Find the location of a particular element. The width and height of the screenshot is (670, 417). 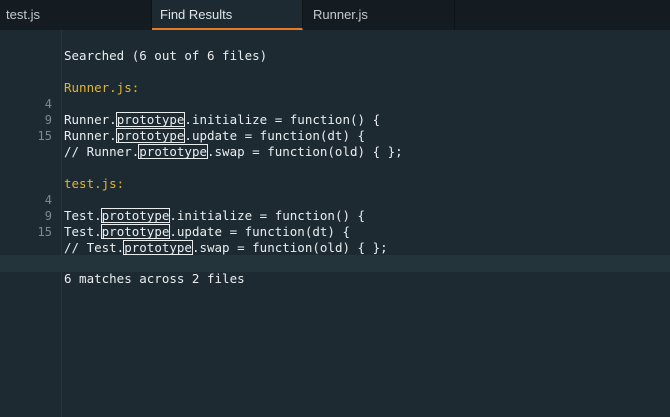

result-line: 9 Test.prototype.update = function(dt) { is located at coordinates (335, 215).